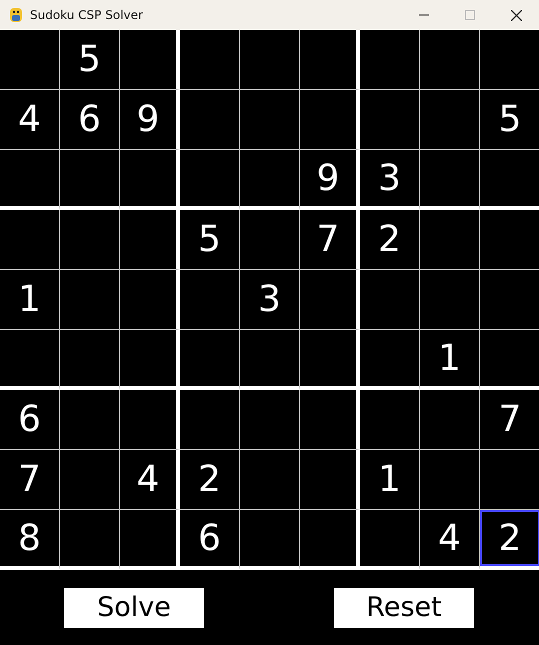 Image resolution: width=539 pixels, height=645 pixels. What do you see at coordinates (516, 15) in the screenshot?
I see `close-icon` at bounding box center [516, 15].